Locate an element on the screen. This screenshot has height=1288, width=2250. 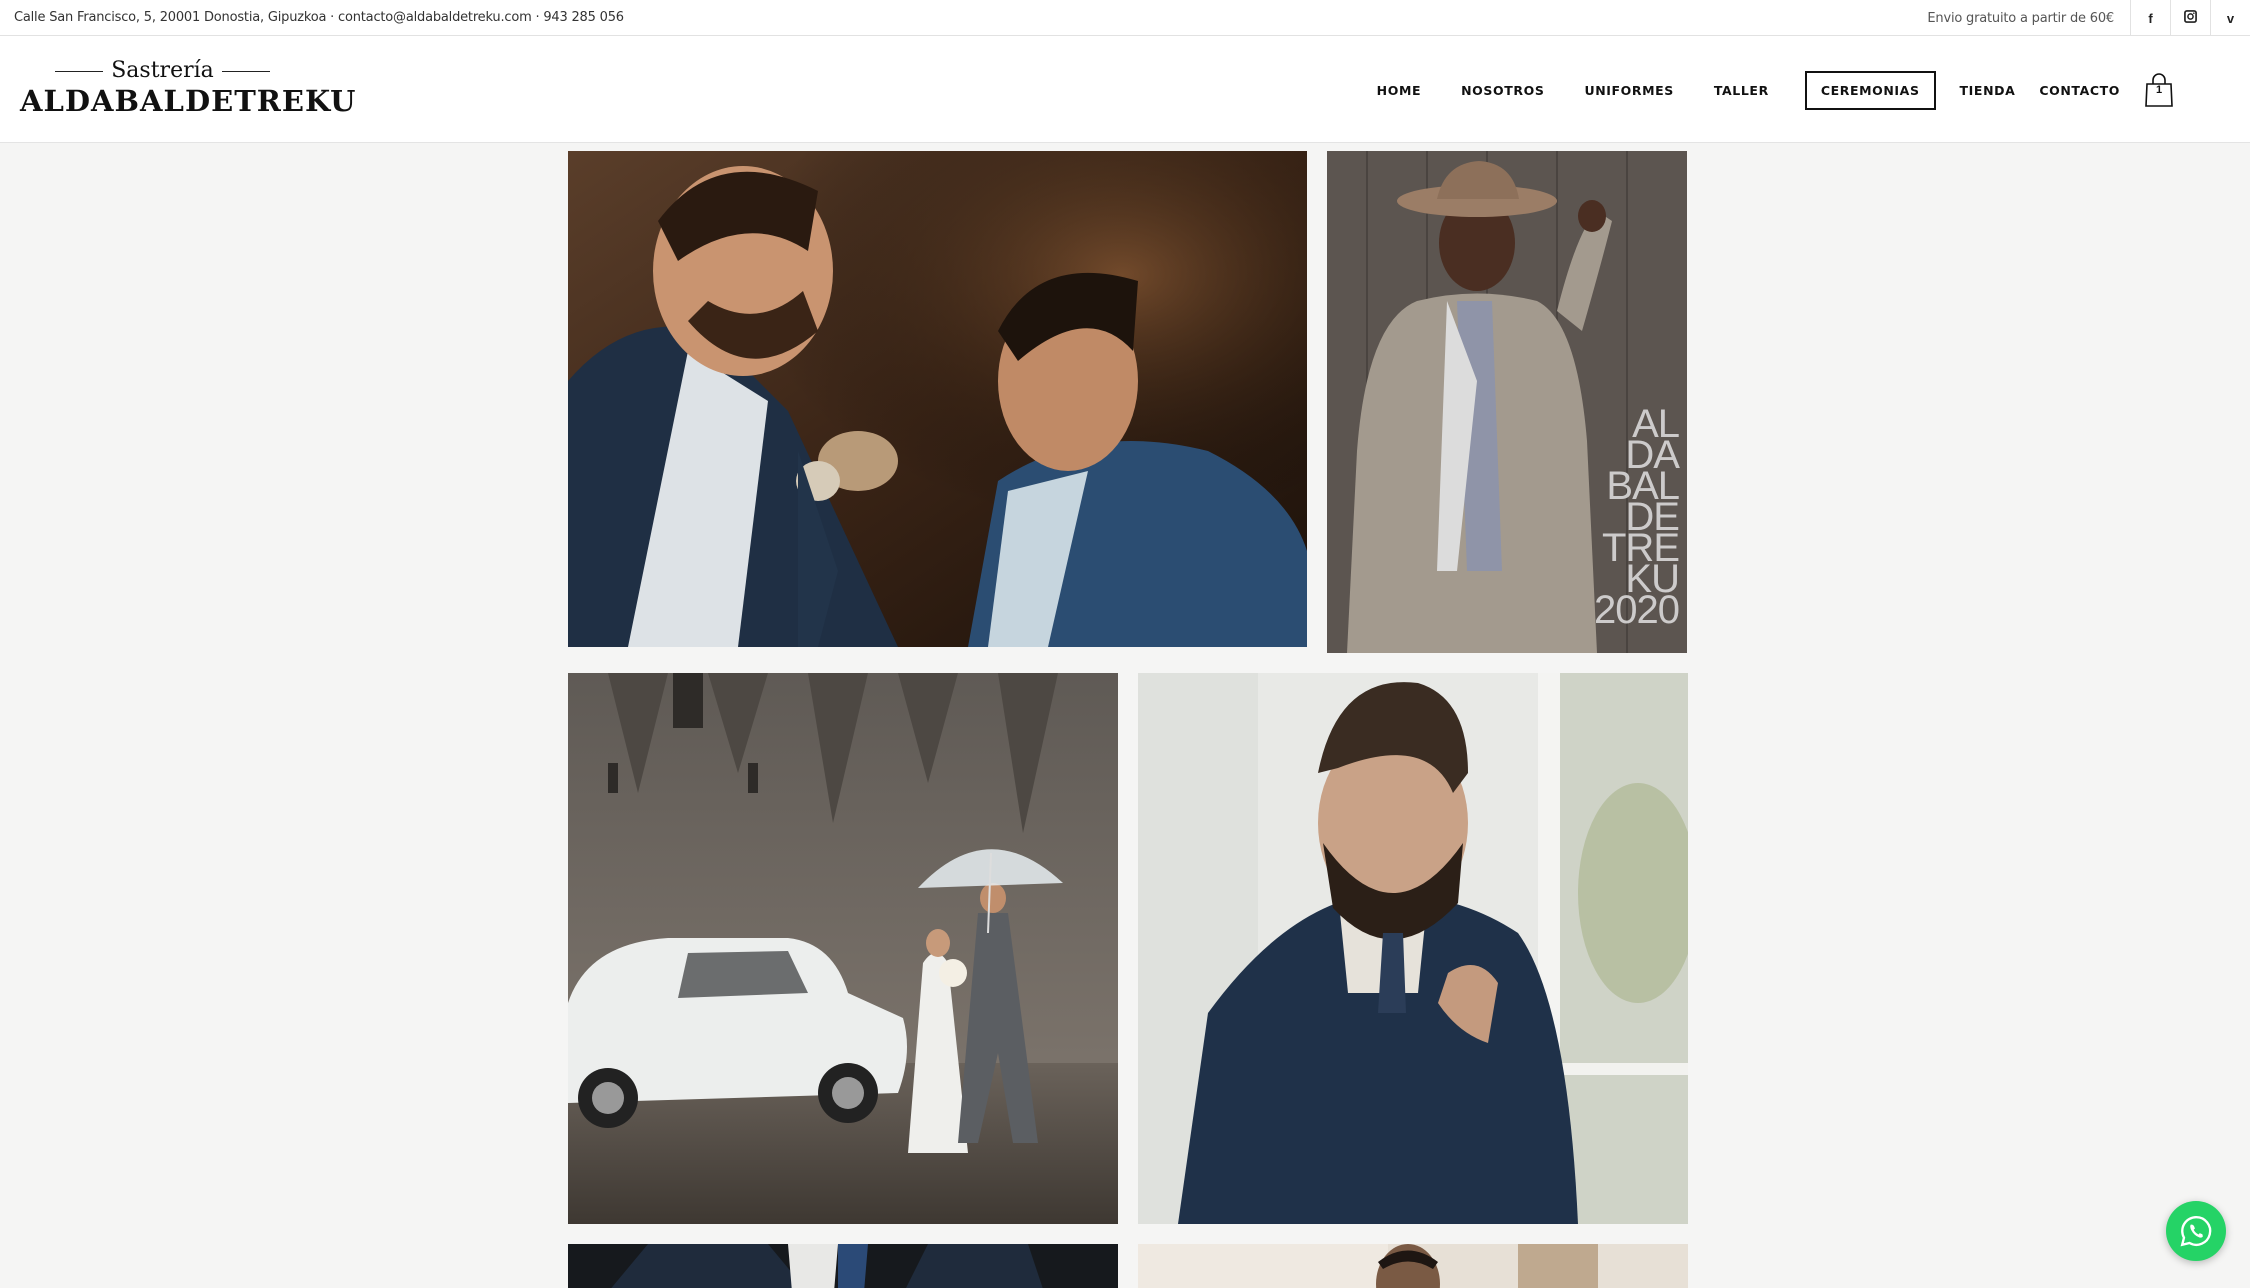
whatsapp-icon is located at coordinates (2196, 1231).